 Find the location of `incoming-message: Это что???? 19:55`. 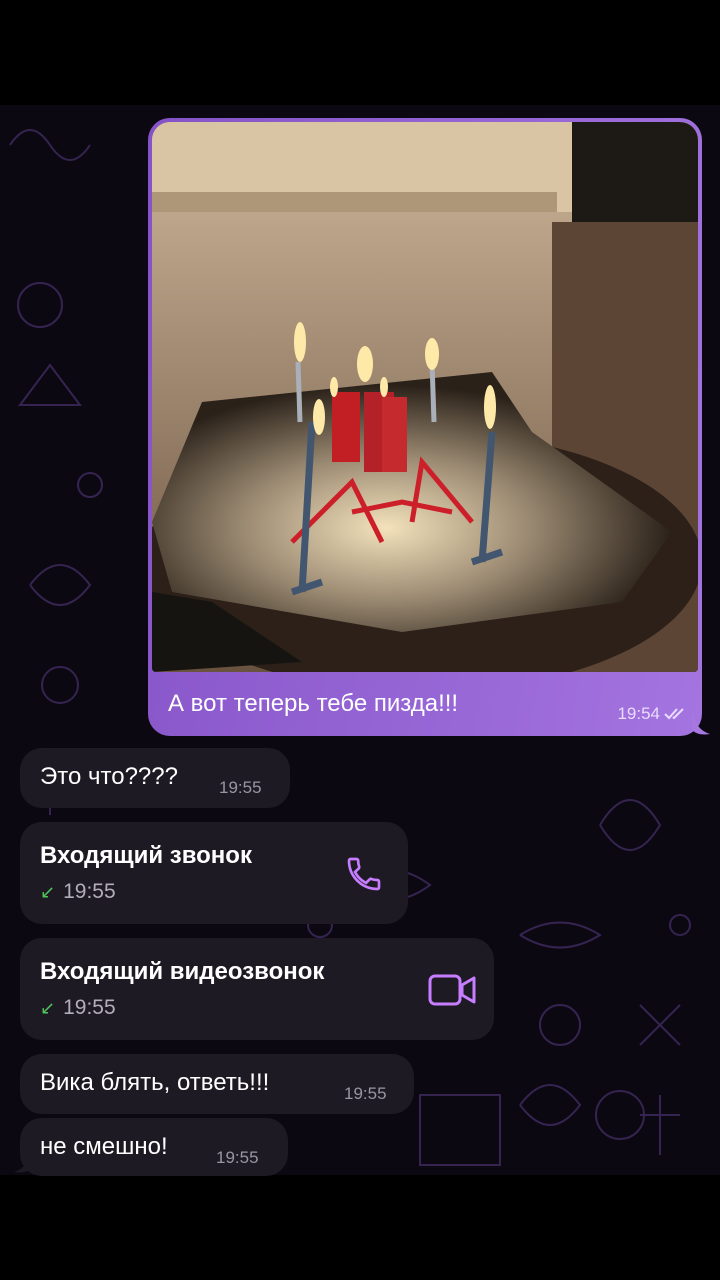

incoming-message: Это что???? 19:55 is located at coordinates (155, 778).